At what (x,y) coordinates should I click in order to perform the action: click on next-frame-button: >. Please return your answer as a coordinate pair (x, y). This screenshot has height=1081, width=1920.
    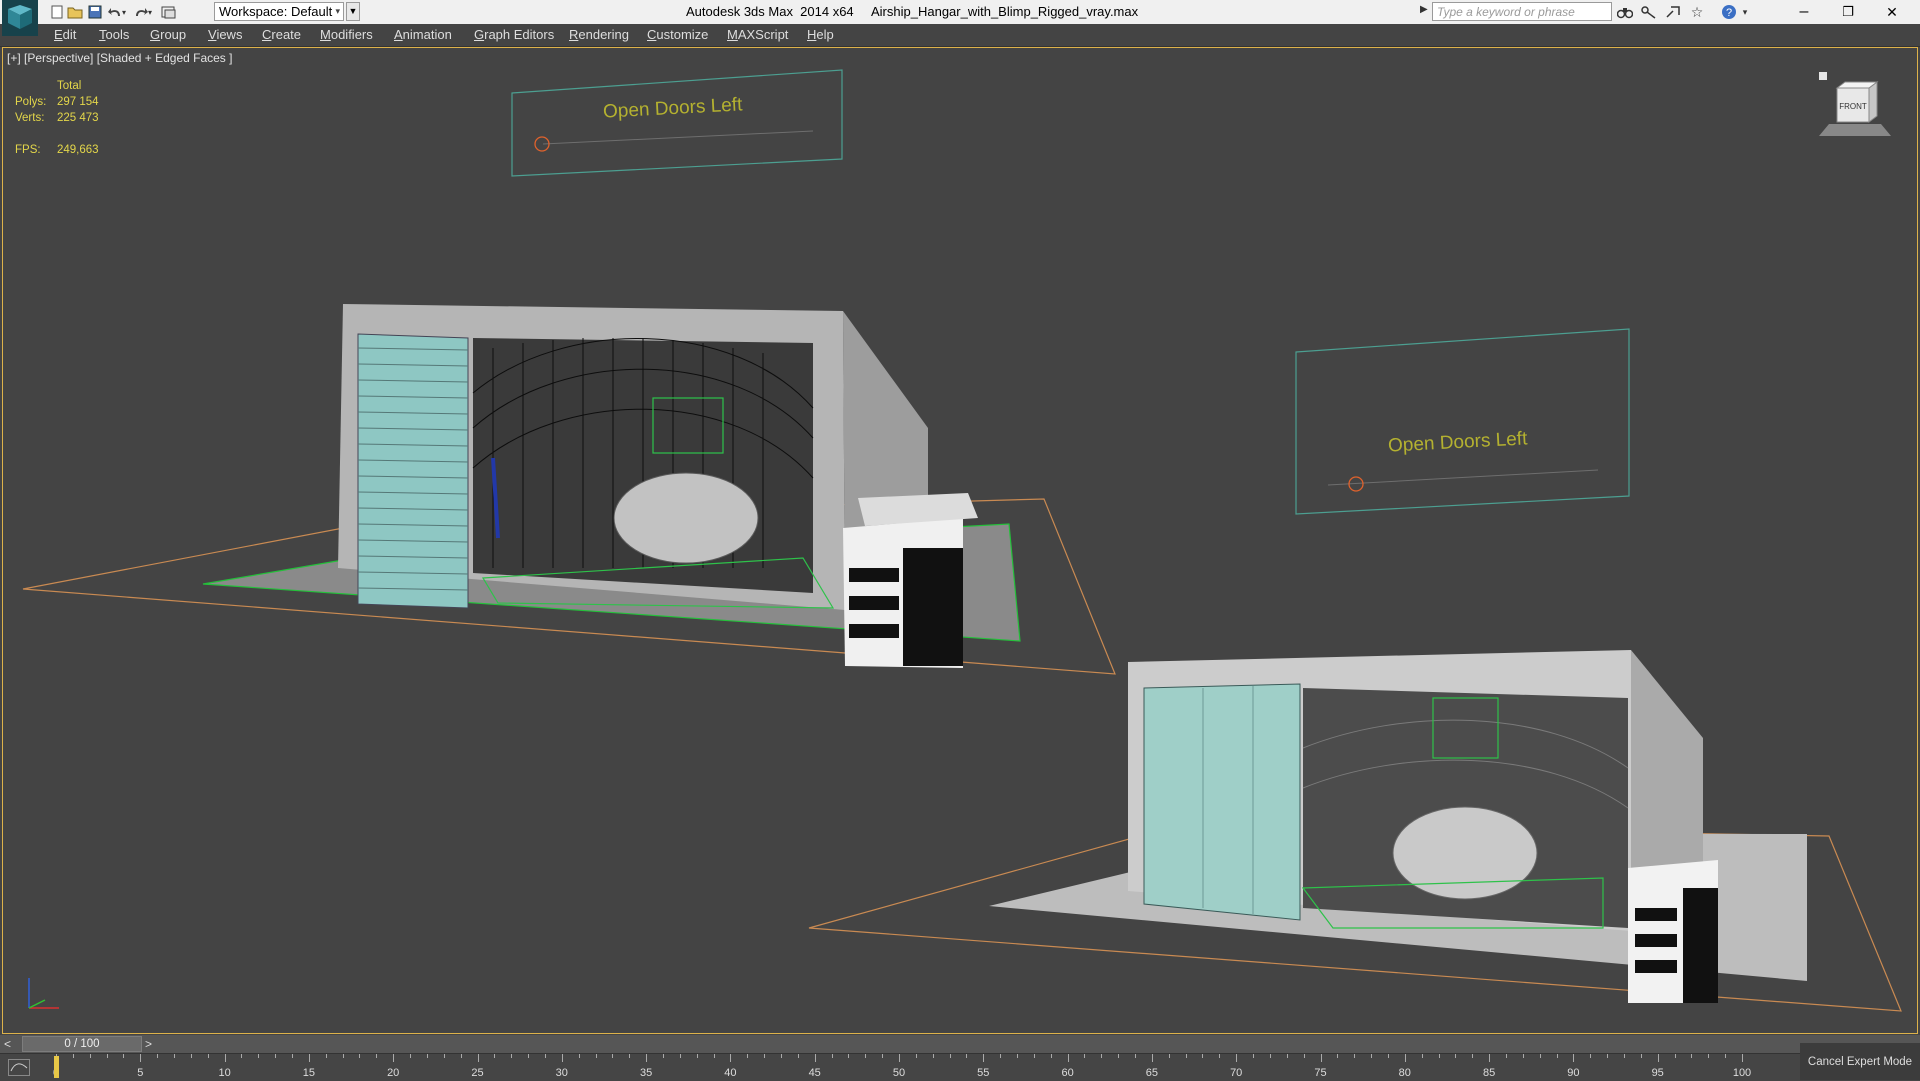
    Looking at the image, I should click on (152, 1044).